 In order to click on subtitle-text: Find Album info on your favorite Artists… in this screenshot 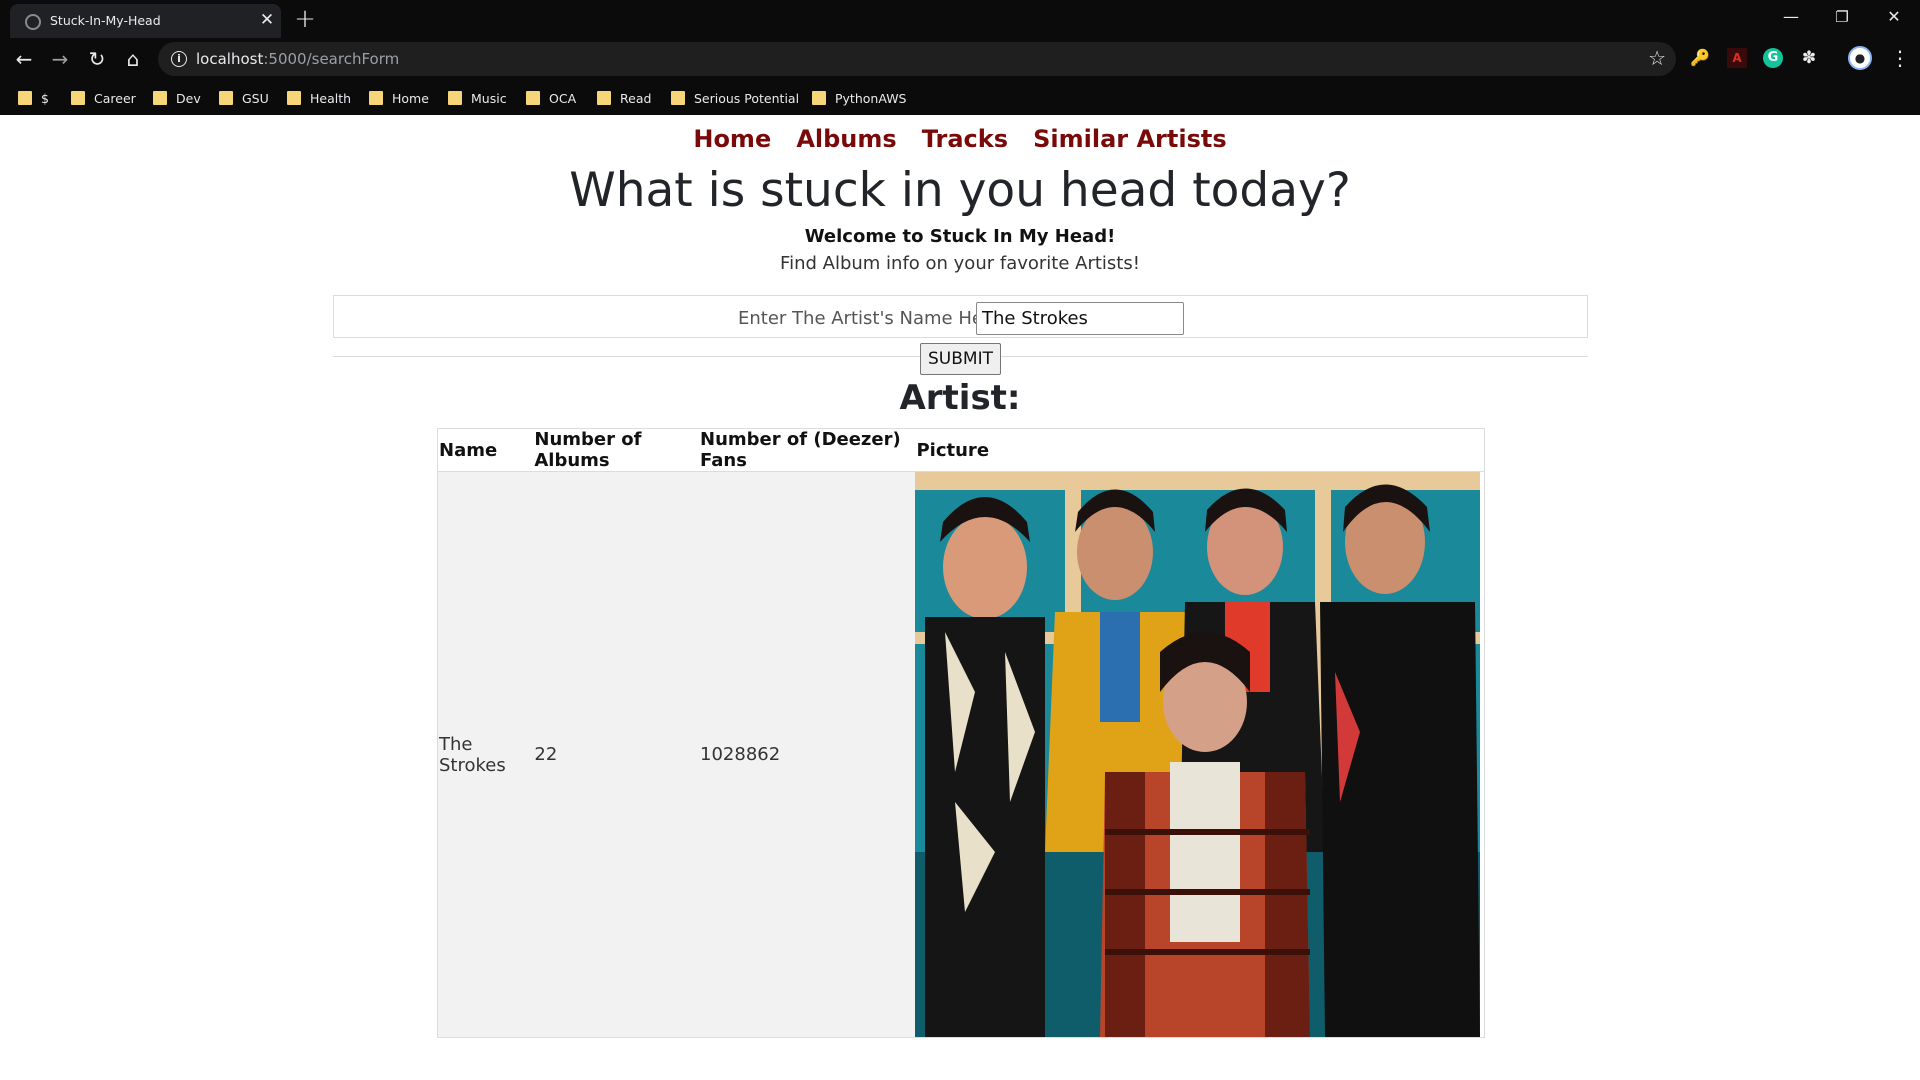, I will do `click(960, 263)`.